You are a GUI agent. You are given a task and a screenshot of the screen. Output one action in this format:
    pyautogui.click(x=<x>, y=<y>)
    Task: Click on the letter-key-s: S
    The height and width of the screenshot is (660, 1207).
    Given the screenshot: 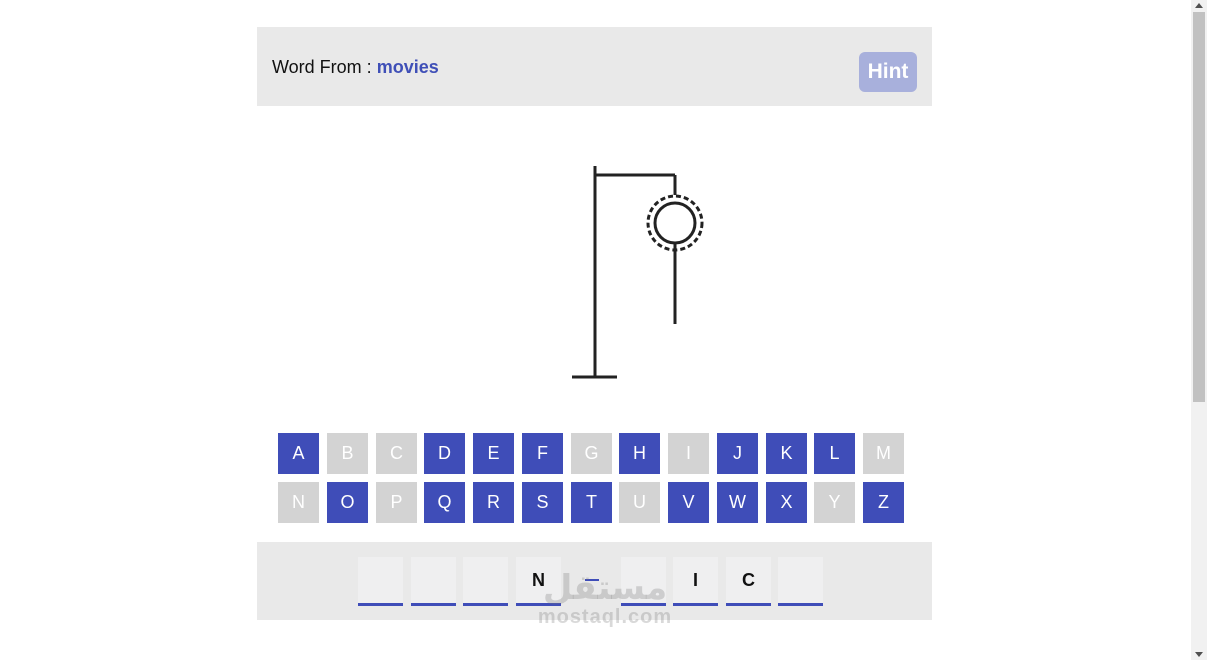 What is the action you would take?
    pyautogui.click(x=542, y=502)
    